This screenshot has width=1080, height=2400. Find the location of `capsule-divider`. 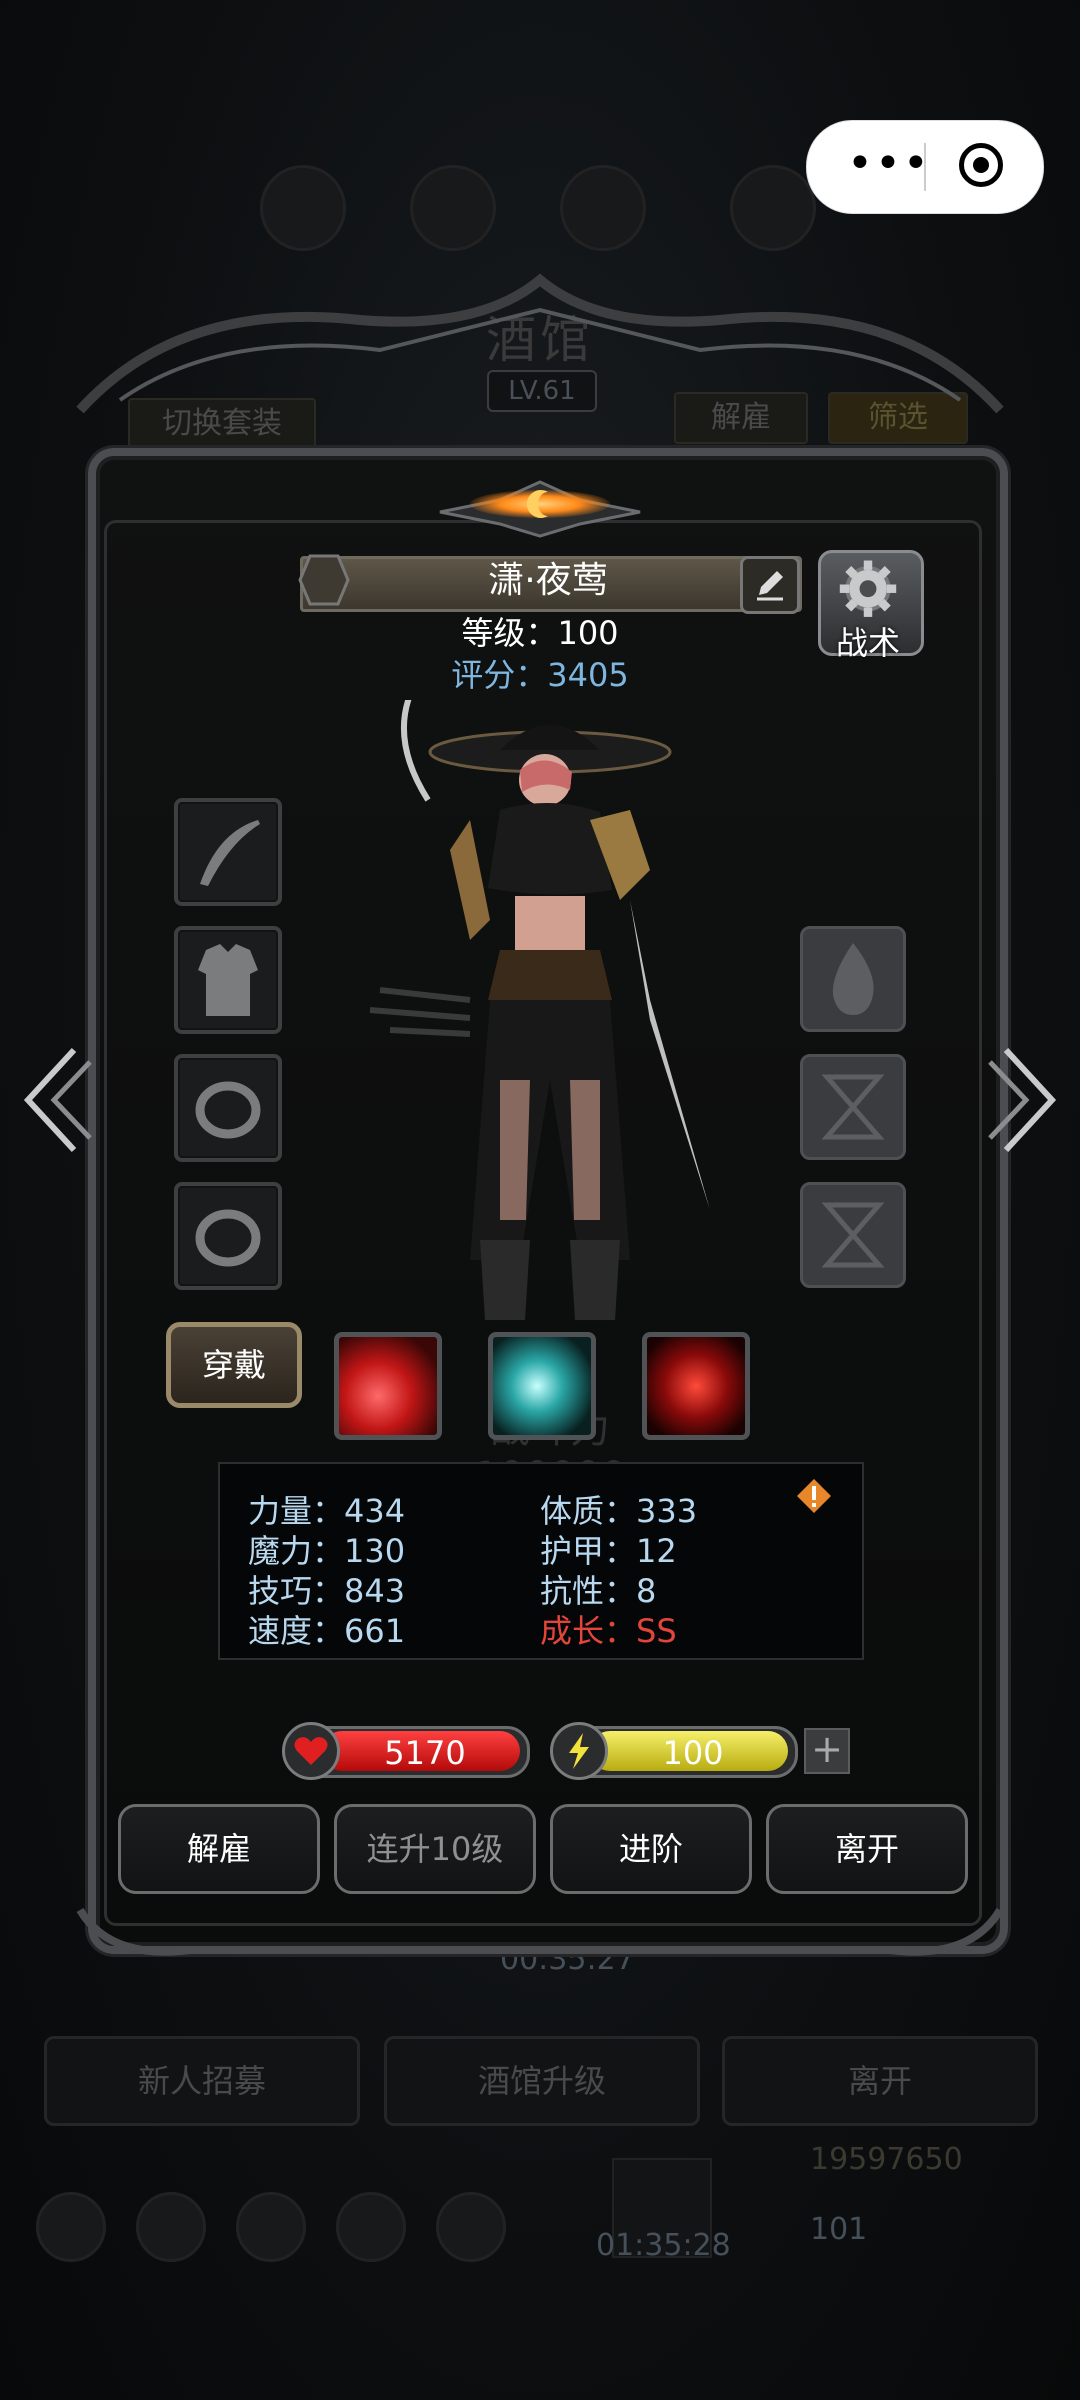

capsule-divider is located at coordinates (925, 167).